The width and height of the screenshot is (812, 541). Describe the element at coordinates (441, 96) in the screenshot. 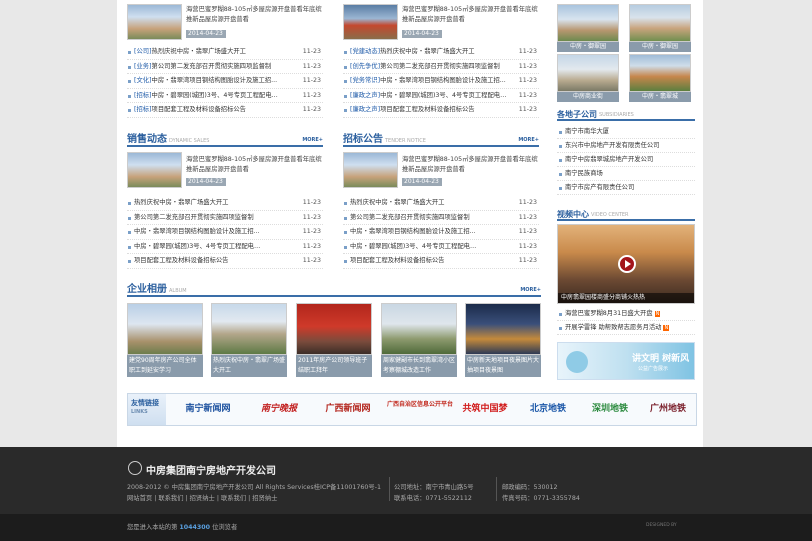

I see `news-row: [廉政之声]中房・碧翠园(城团)3号、4号专页工程配电… 11-23` at that location.